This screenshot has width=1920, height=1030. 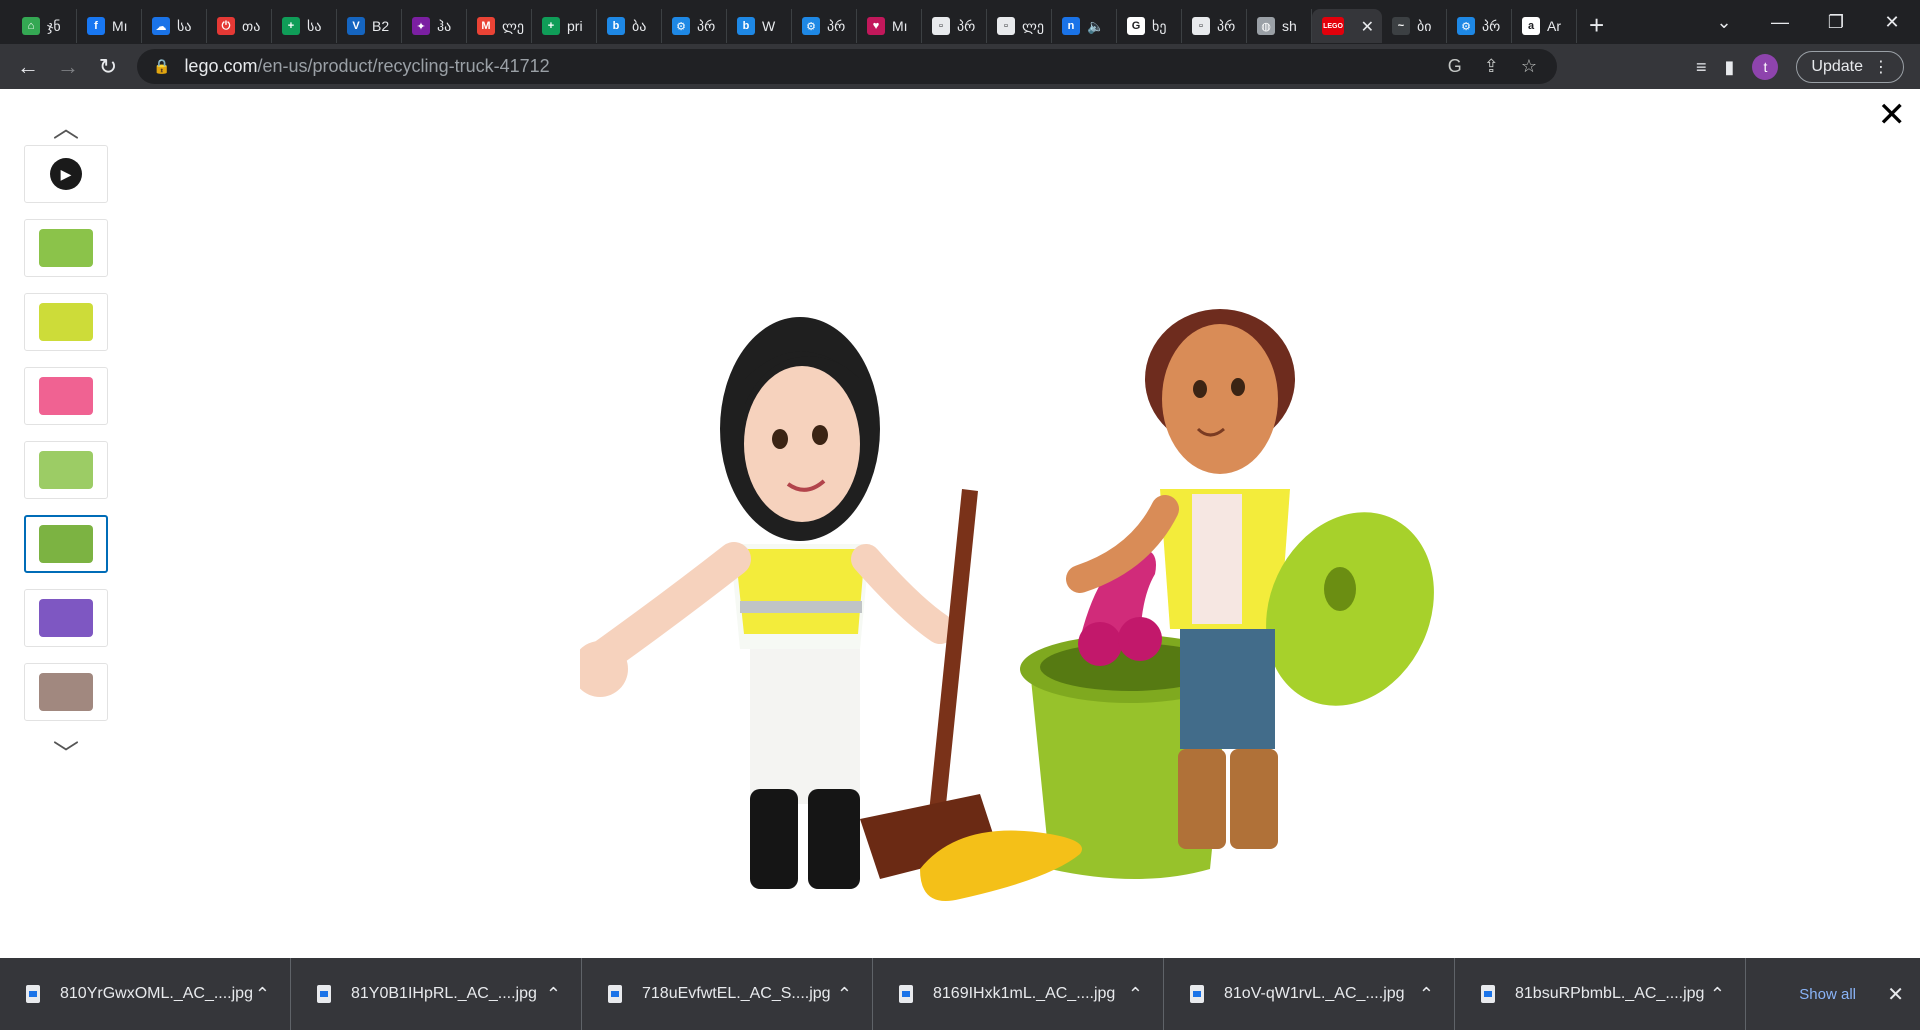 I want to click on close-icon: ✕, so click(x=1892, y=115).